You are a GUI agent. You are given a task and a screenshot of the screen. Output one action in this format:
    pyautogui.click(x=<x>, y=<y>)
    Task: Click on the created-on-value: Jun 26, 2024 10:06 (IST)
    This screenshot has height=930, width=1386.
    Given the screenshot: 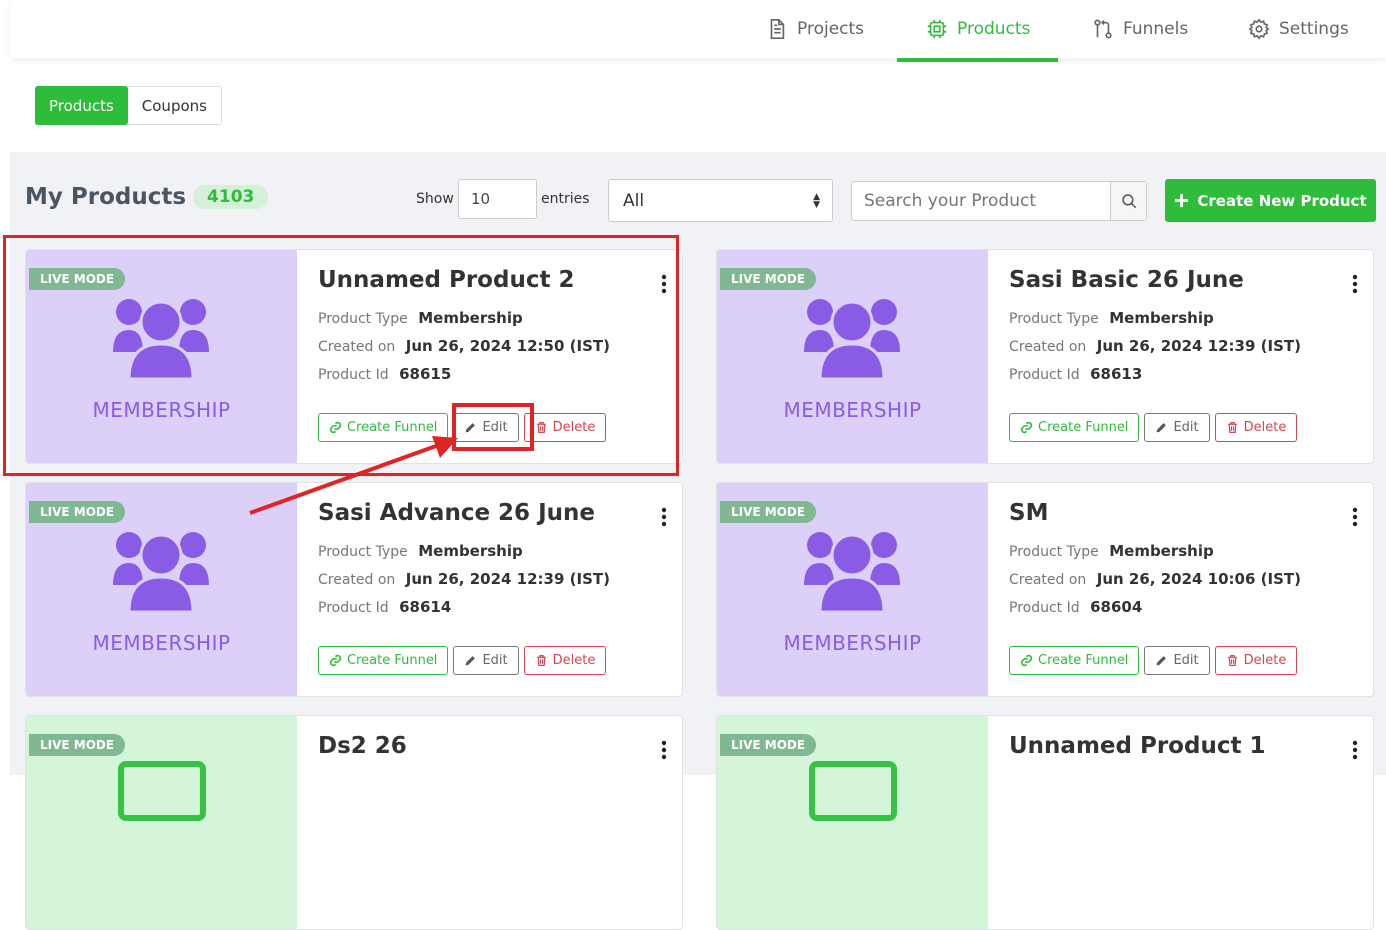 What is the action you would take?
    pyautogui.click(x=1198, y=579)
    